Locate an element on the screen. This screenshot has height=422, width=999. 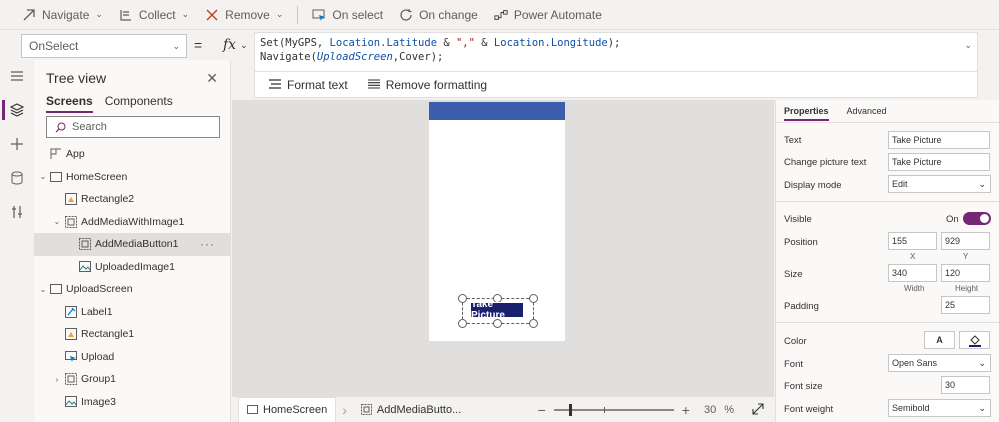
toolbar-divider is located at coordinates (298, 14).